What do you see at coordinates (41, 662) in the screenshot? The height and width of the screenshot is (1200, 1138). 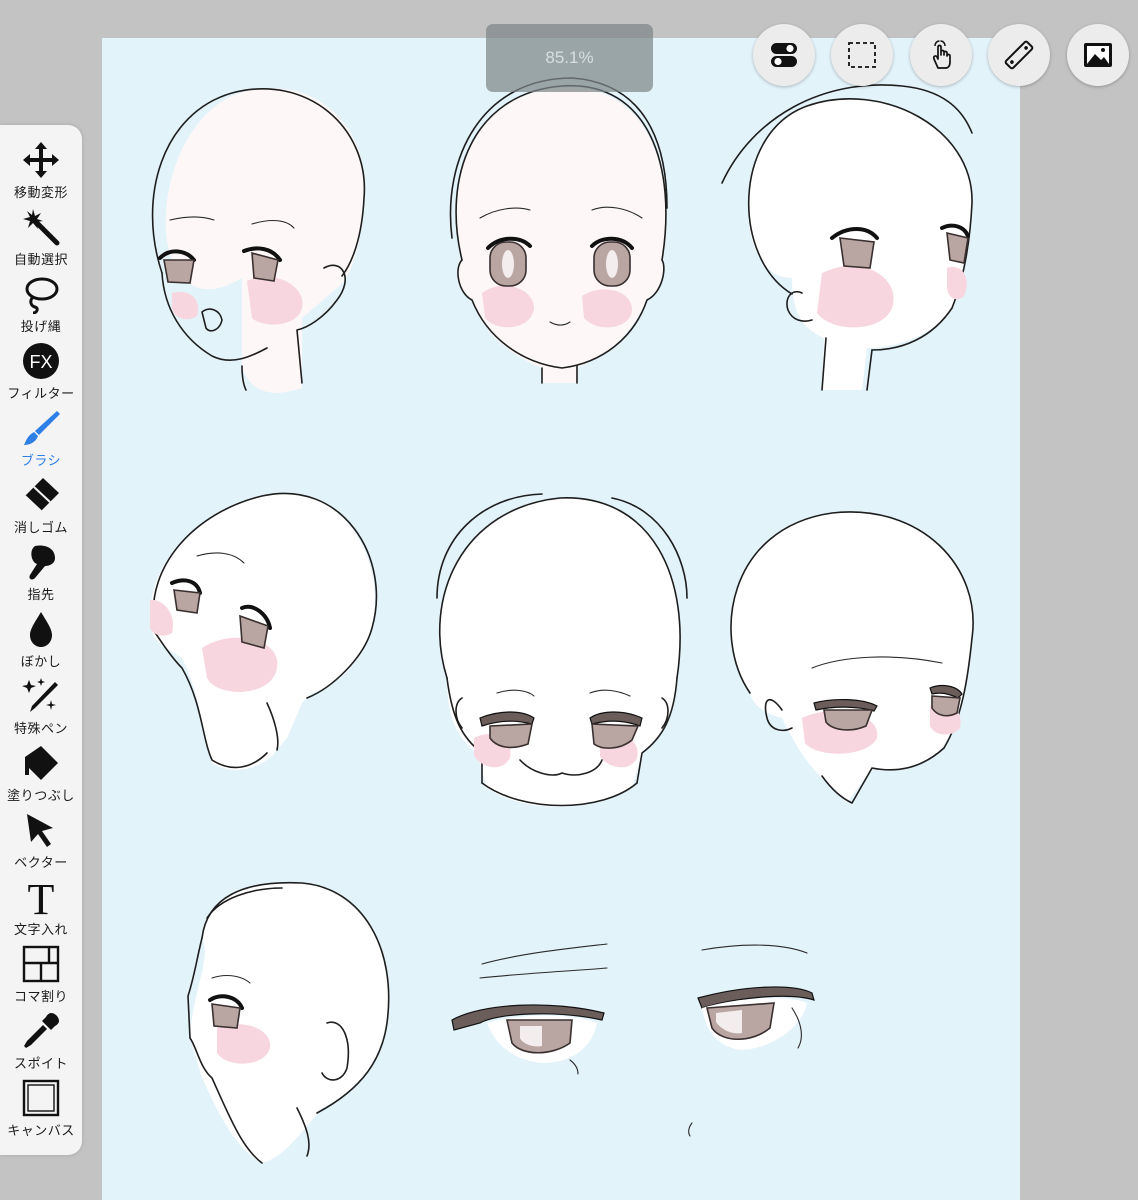 I see `tool-label: ぼかし` at bounding box center [41, 662].